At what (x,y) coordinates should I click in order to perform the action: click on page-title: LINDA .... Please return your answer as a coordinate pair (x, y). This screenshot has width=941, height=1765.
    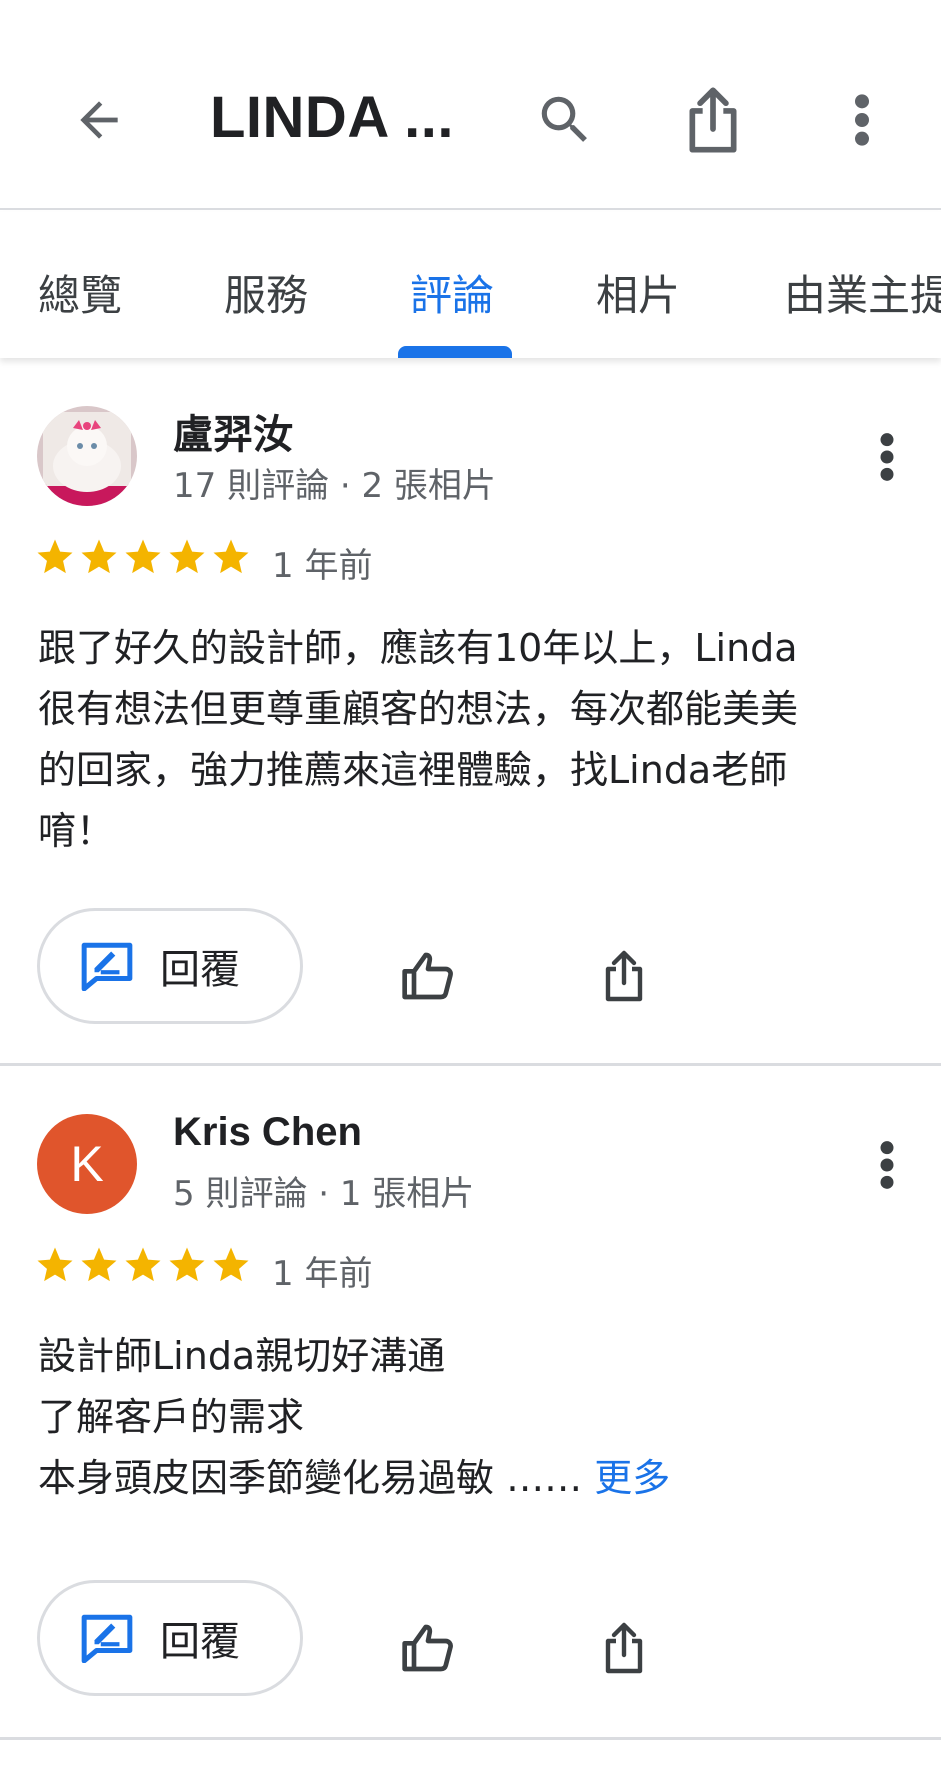
    Looking at the image, I should click on (332, 117).